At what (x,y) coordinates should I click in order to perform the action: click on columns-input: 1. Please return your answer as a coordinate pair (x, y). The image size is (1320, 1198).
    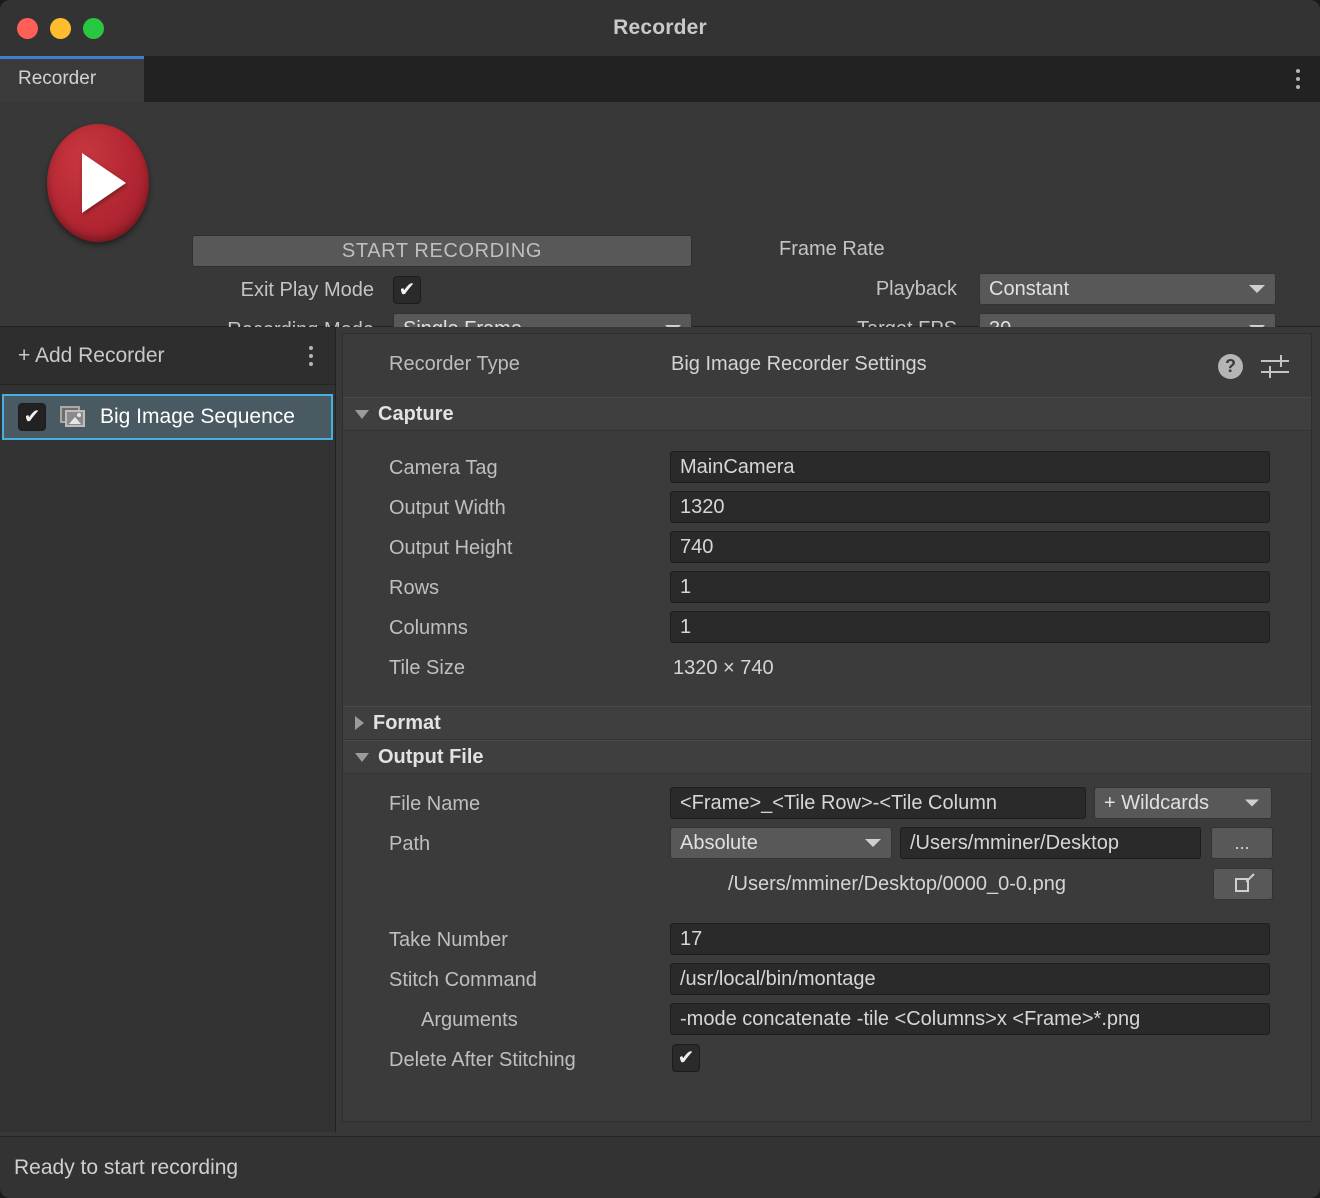
    Looking at the image, I should click on (970, 627).